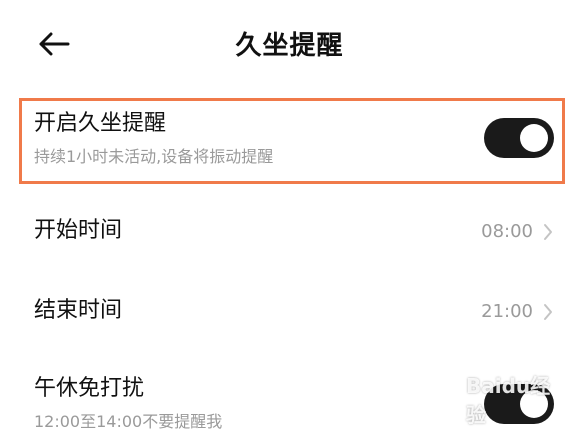 The height and width of the screenshot is (439, 579). I want to click on noon-dnd-toggle, so click(519, 404).